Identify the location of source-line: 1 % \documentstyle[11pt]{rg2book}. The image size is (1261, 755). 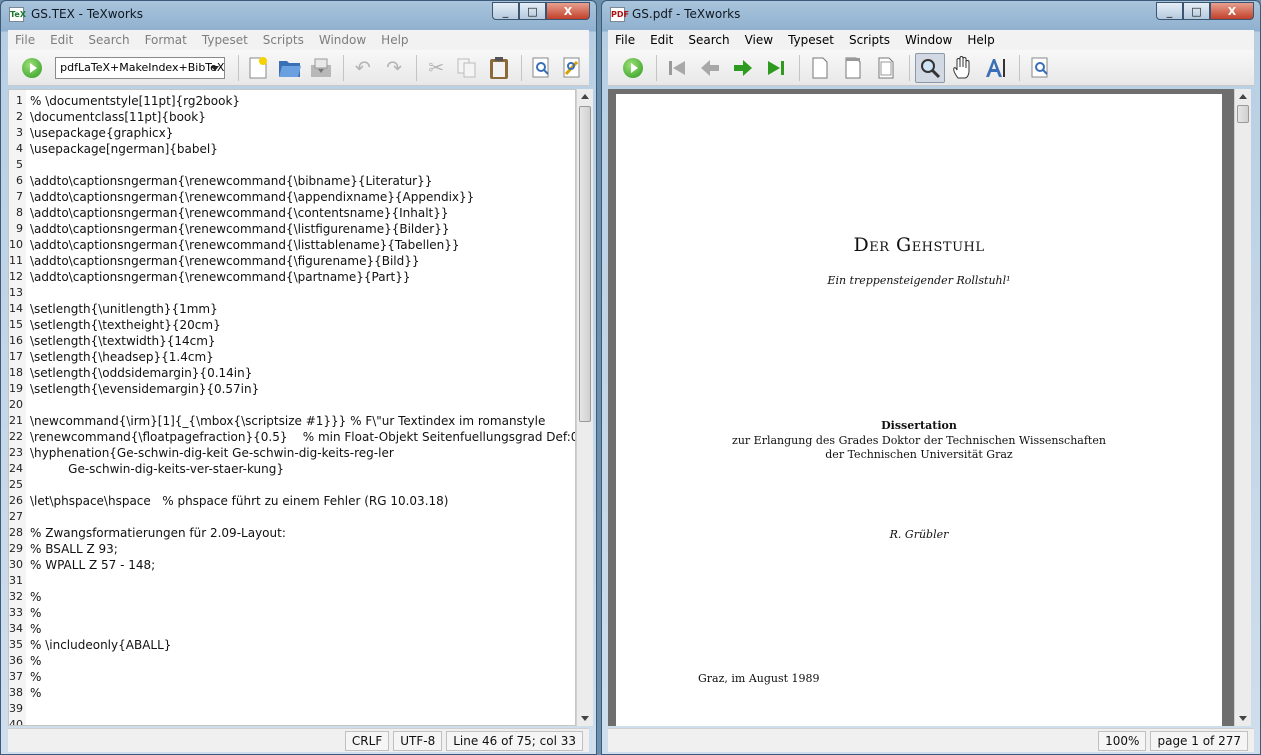
(292, 101).